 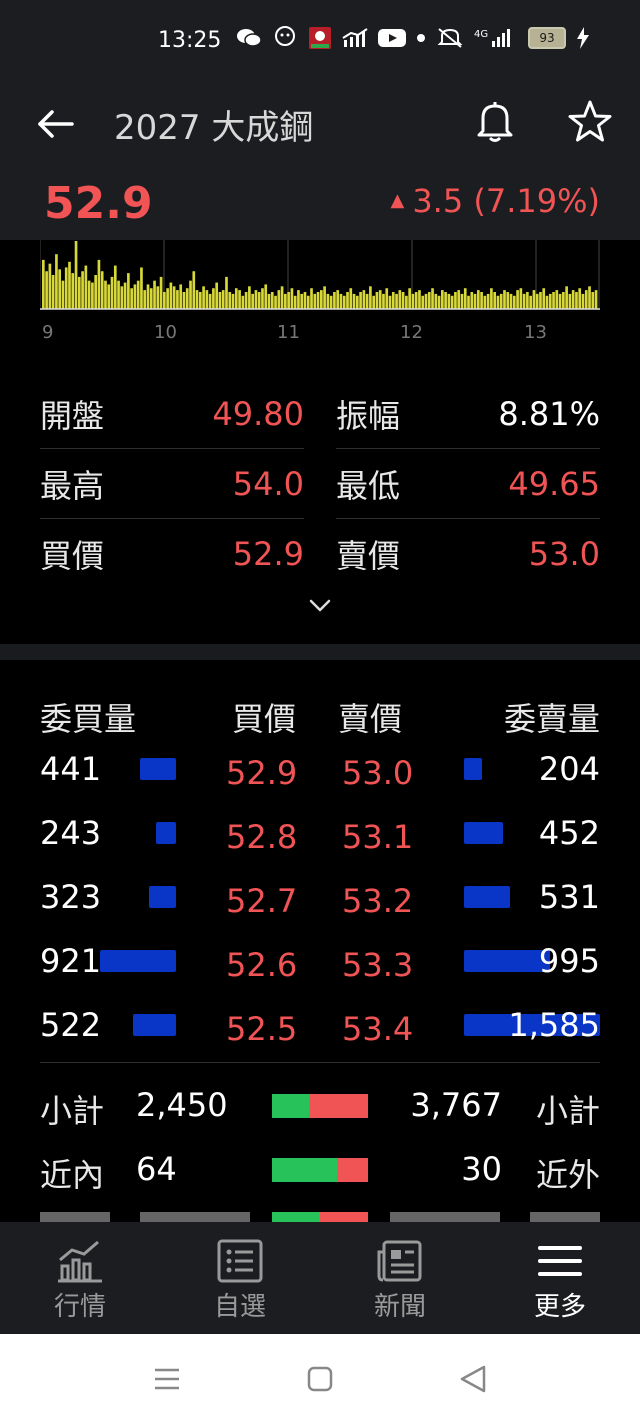 I want to click on ask-qty: 995, so click(x=569, y=961).